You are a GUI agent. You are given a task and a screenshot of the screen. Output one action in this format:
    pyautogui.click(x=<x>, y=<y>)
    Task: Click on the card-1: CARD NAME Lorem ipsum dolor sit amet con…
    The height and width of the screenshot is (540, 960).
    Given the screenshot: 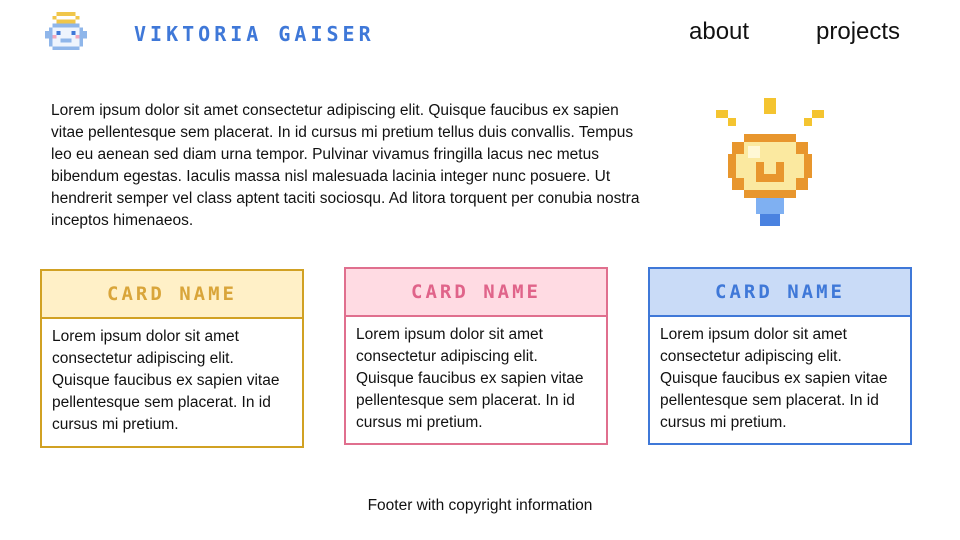 What is the action you would take?
    pyautogui.click(x=172, y=358)
    